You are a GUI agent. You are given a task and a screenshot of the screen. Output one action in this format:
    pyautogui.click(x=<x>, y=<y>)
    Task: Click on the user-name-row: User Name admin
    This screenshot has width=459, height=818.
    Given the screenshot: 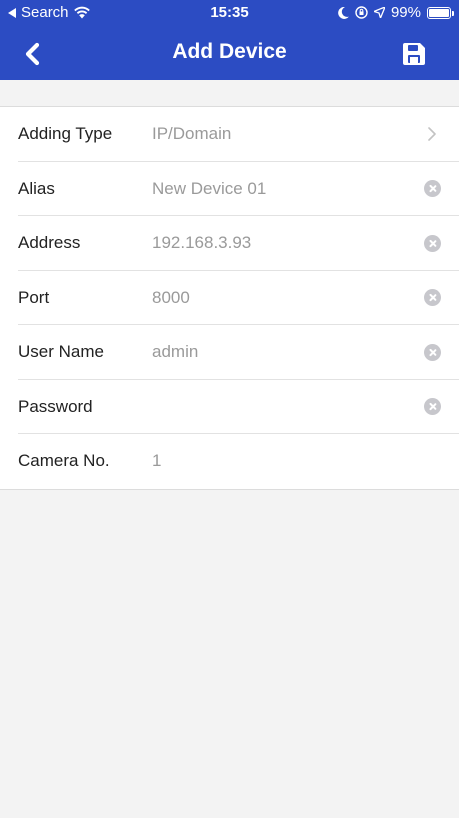 What is the action you would take?
    pyautogui.click(x=229, y=352)
    